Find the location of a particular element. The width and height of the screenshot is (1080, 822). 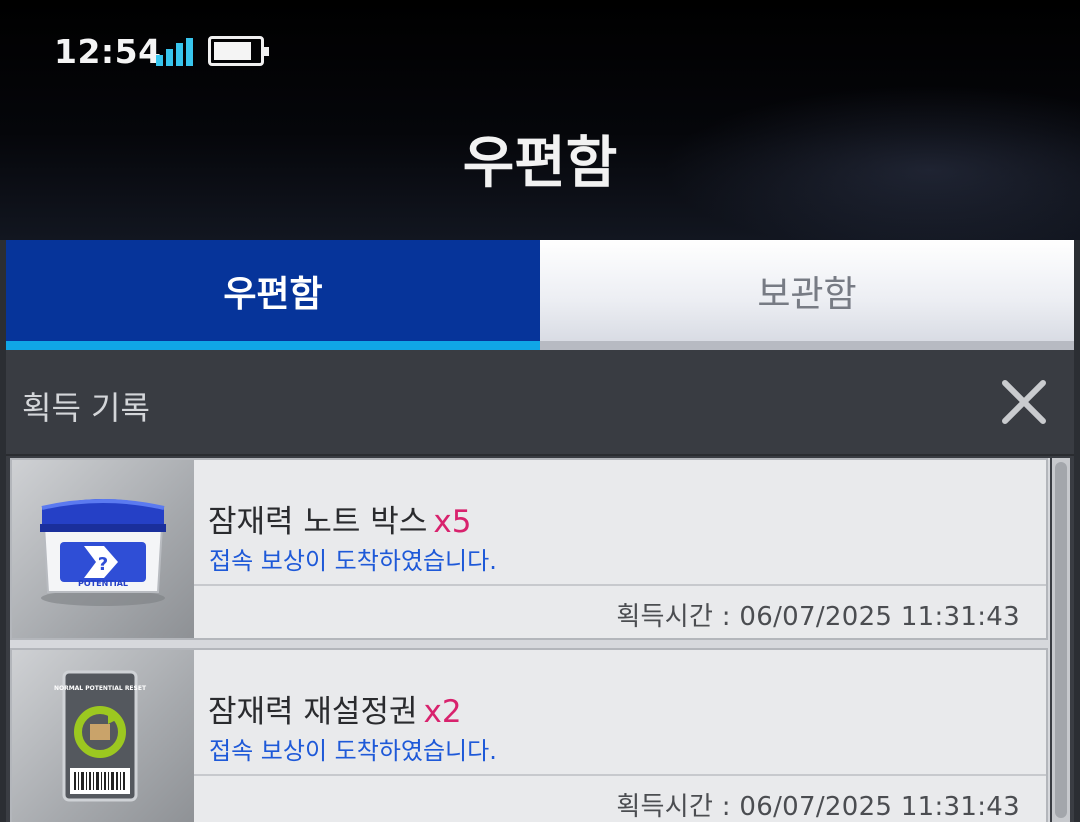

signal-bars-icon is located at coordinates (176, 52).